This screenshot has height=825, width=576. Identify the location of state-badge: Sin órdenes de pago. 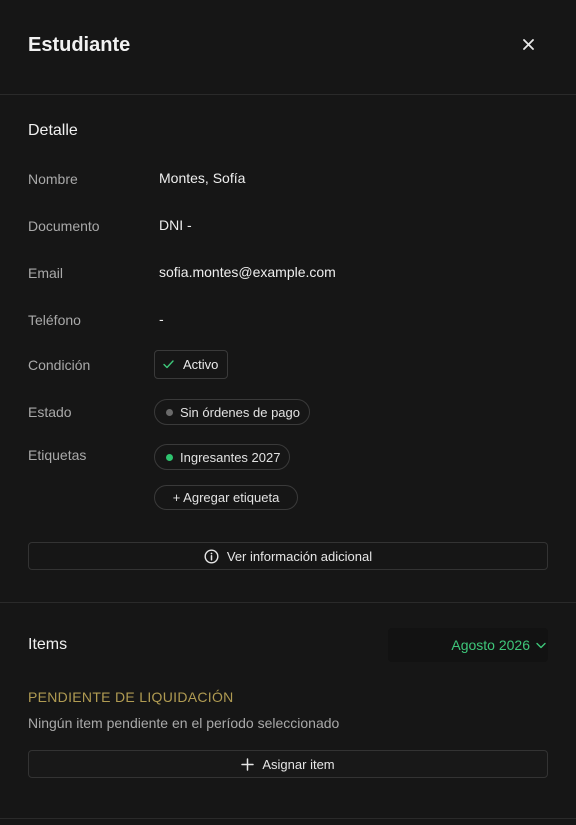
(232, 412).